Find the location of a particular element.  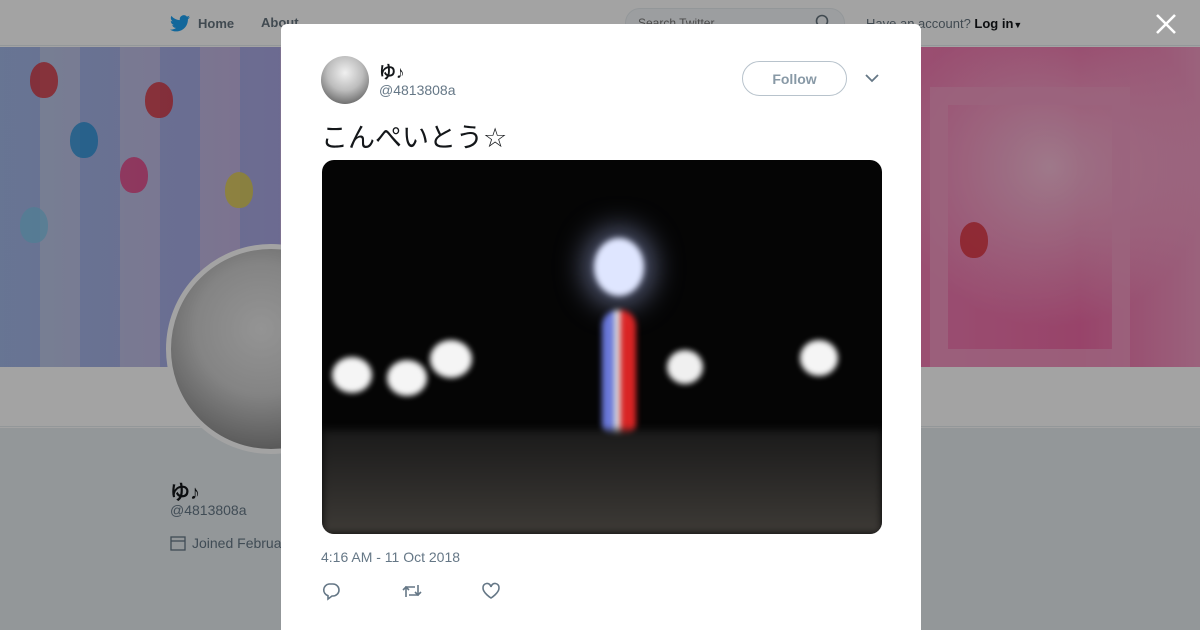

tweet-author-name: ゆ♪ is located at coordinates (392, 70).